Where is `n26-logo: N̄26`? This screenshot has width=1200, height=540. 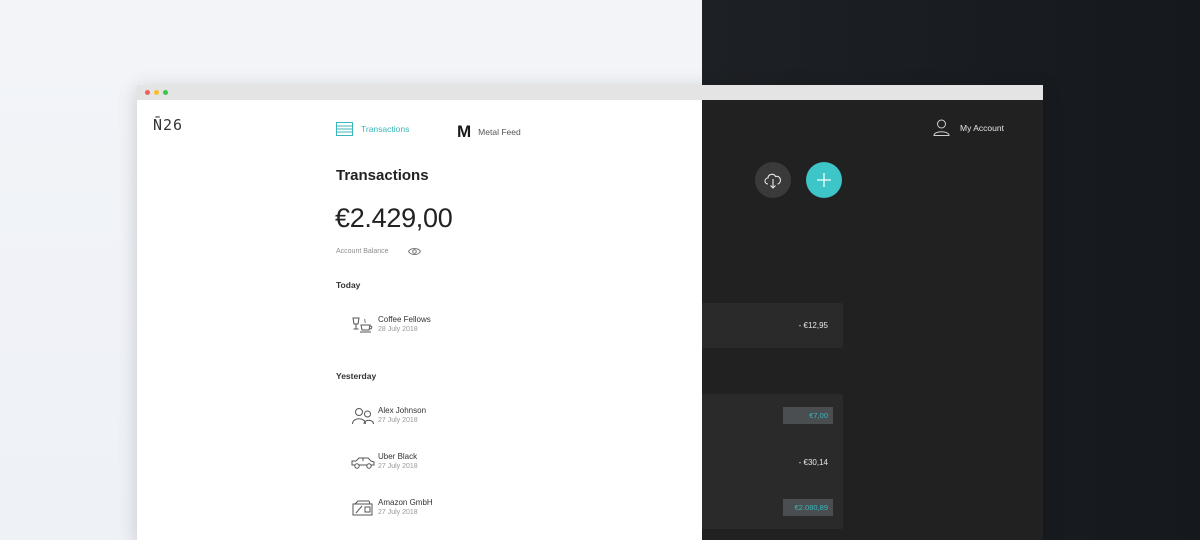 n26-logo: N̄26 is located at coordinates (168, 125).